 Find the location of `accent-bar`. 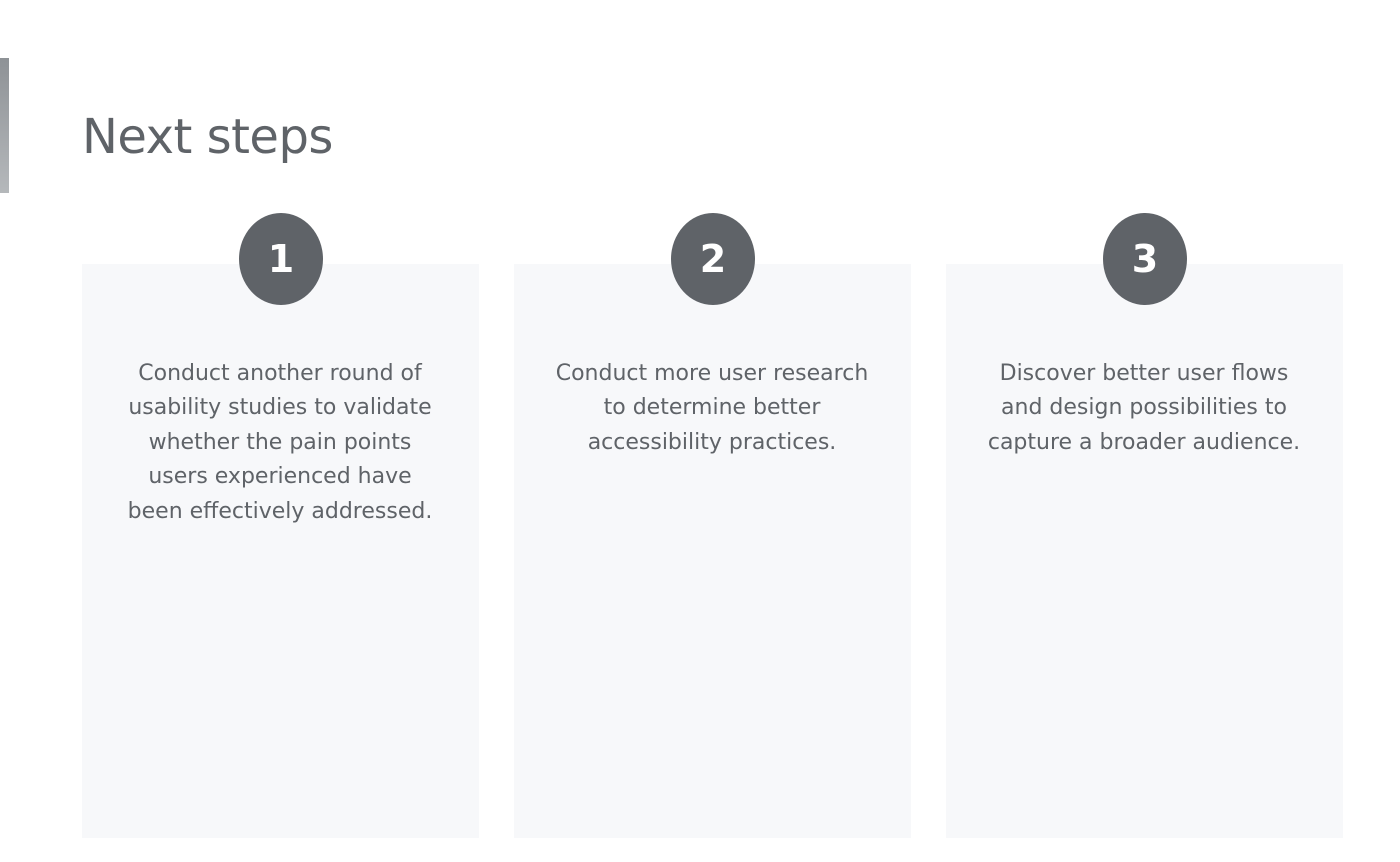

accent-bar is located at coordinates (4, 125).